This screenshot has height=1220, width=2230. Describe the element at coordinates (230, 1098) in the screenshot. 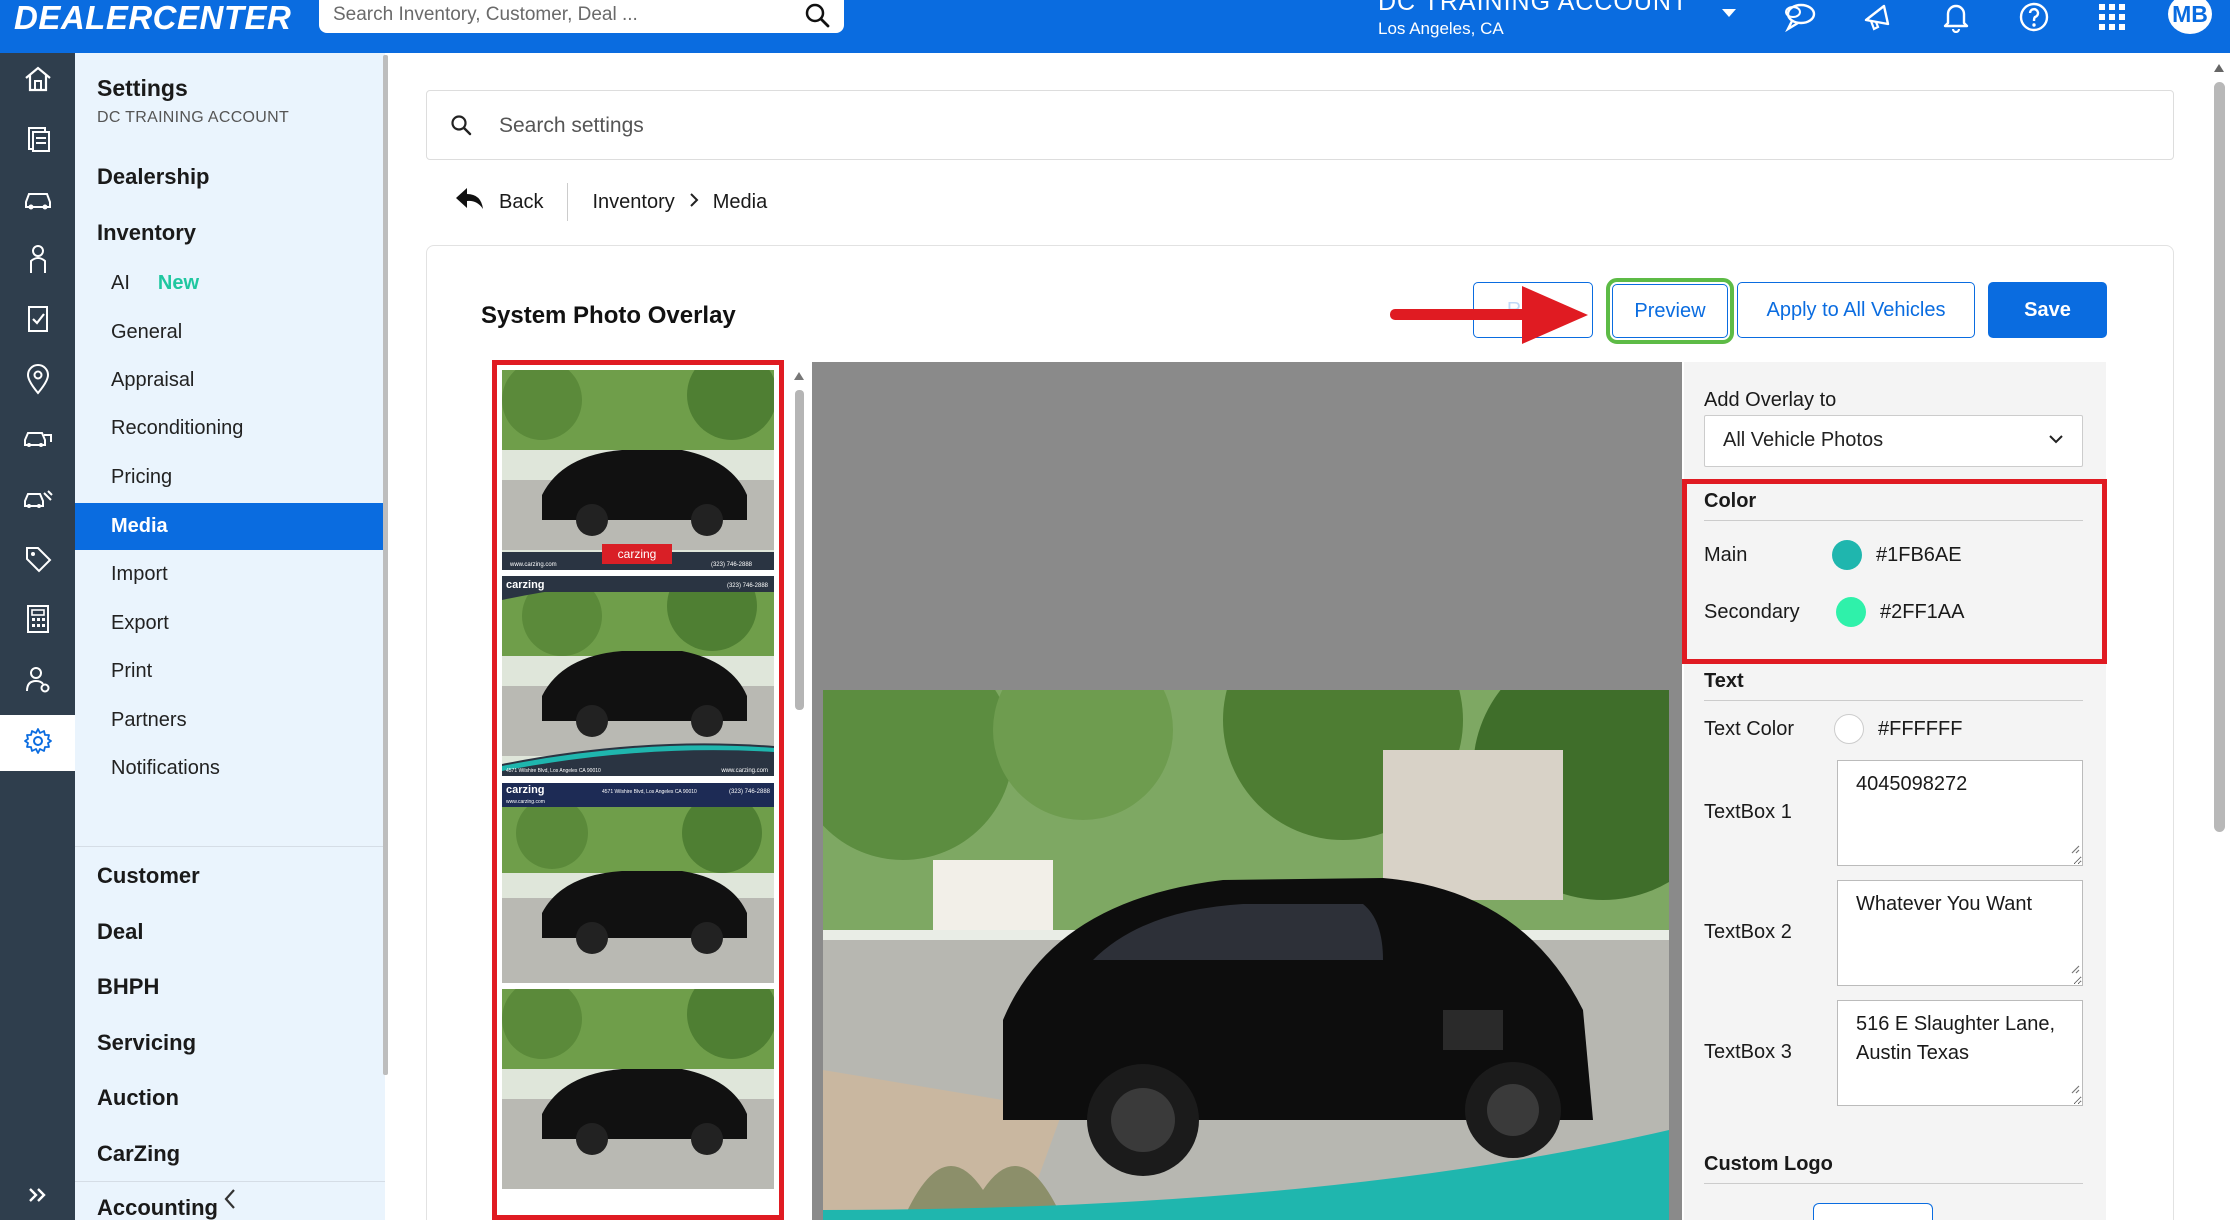

I see `nav-section-auction: Auction` at that location.